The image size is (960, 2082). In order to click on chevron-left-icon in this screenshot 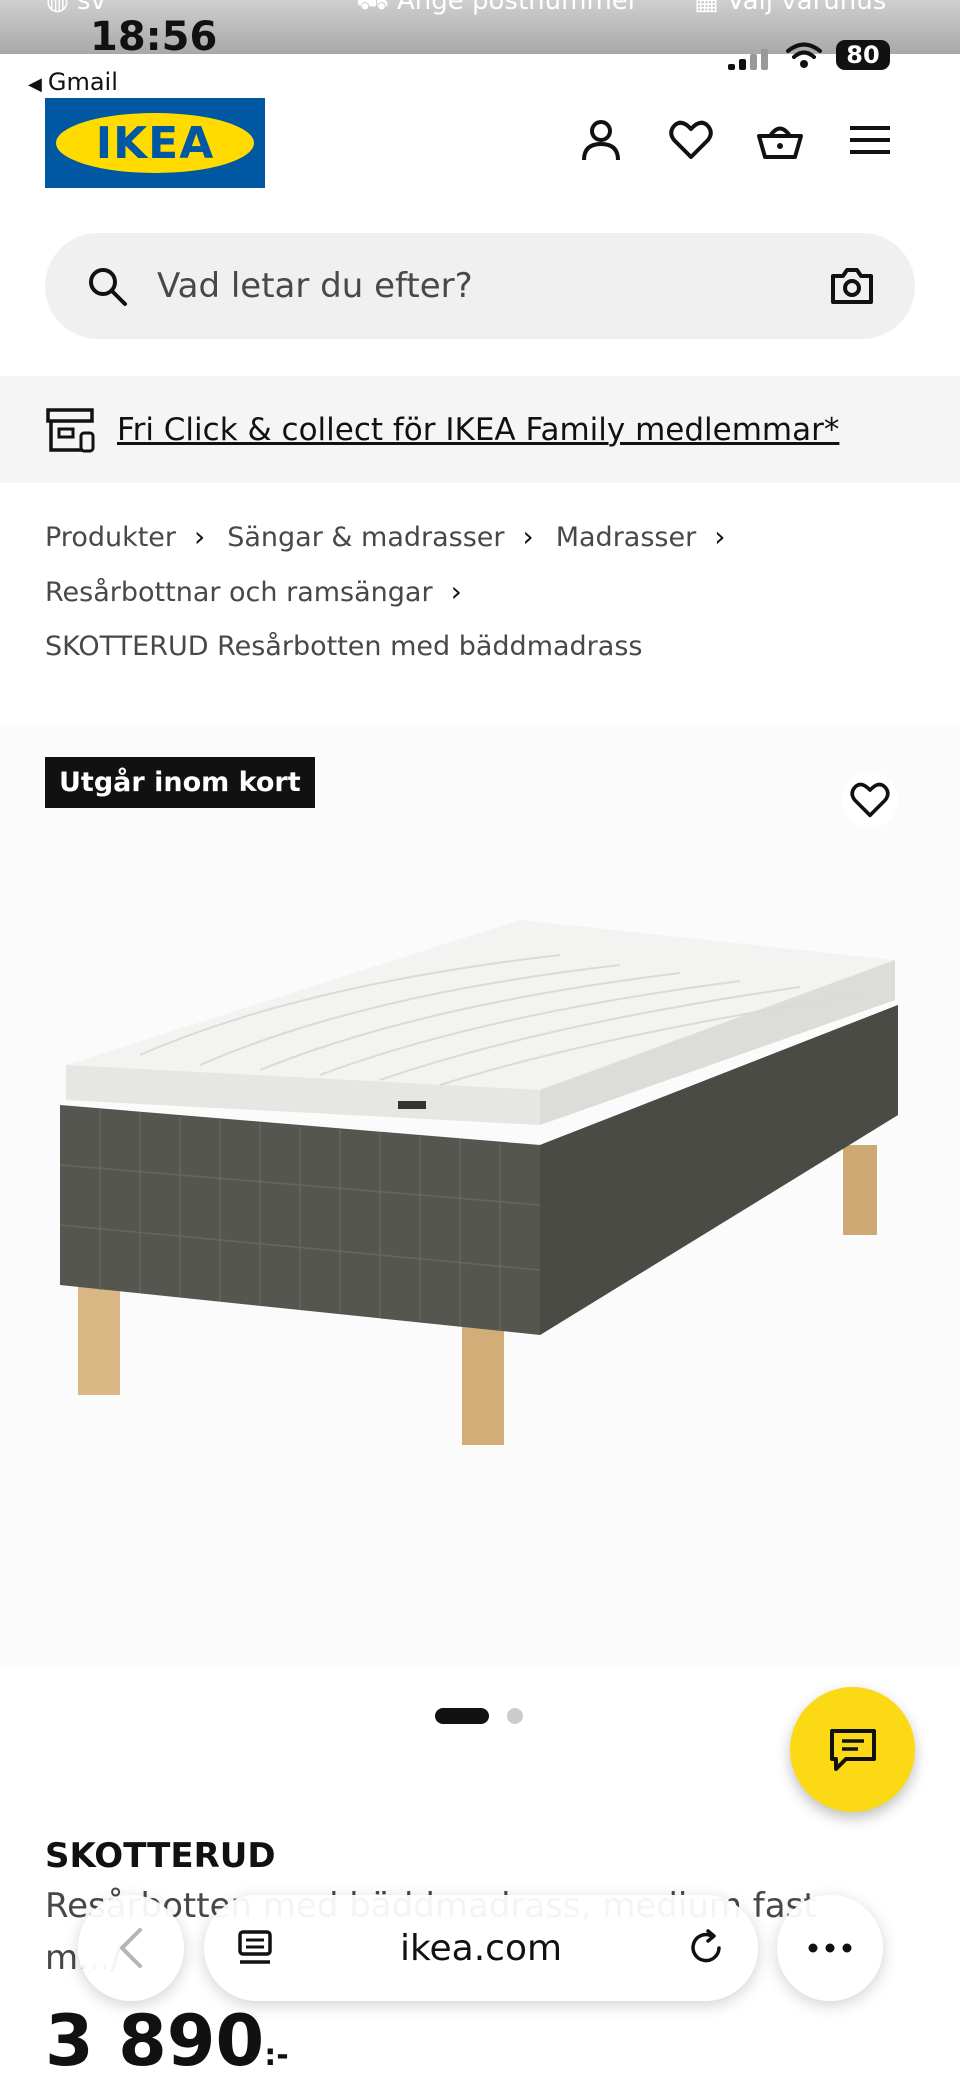, I will do `click(131, 1948)`.